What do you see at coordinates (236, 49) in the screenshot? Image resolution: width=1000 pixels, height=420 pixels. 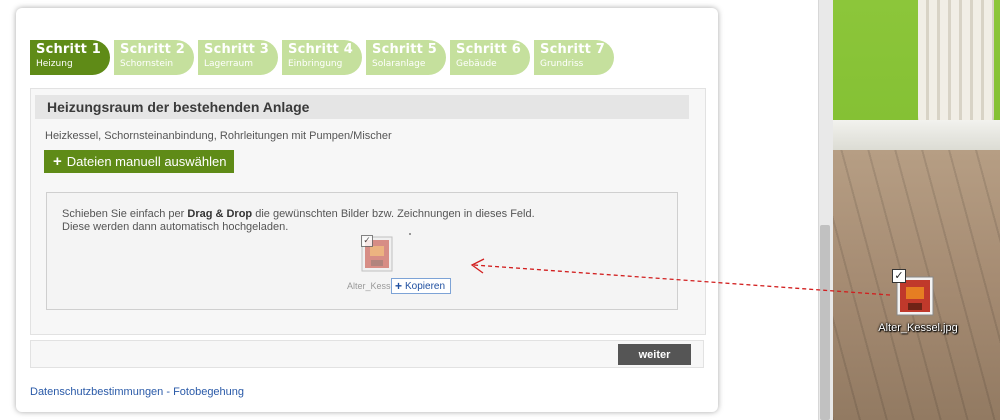 I see `step-title: Schritt 3` at bounding box center [236, 49].